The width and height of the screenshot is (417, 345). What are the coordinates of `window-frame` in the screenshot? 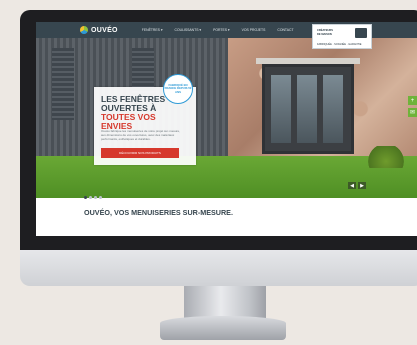 It's located at (308, 109).